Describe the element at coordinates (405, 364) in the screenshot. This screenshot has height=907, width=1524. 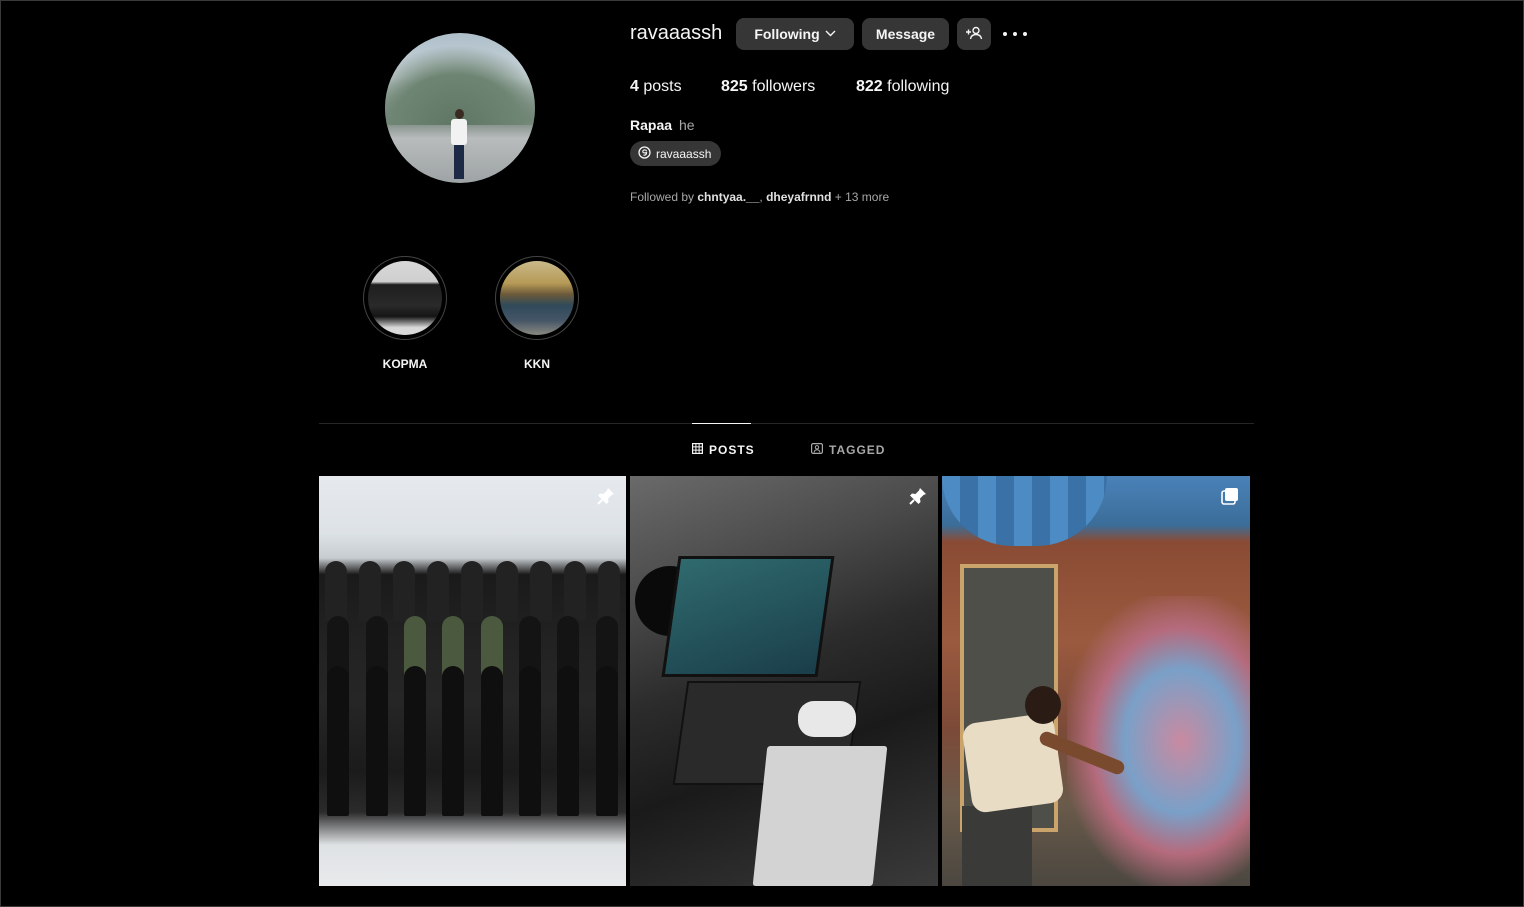
I see `highlight-label: KOPMA` at that location.